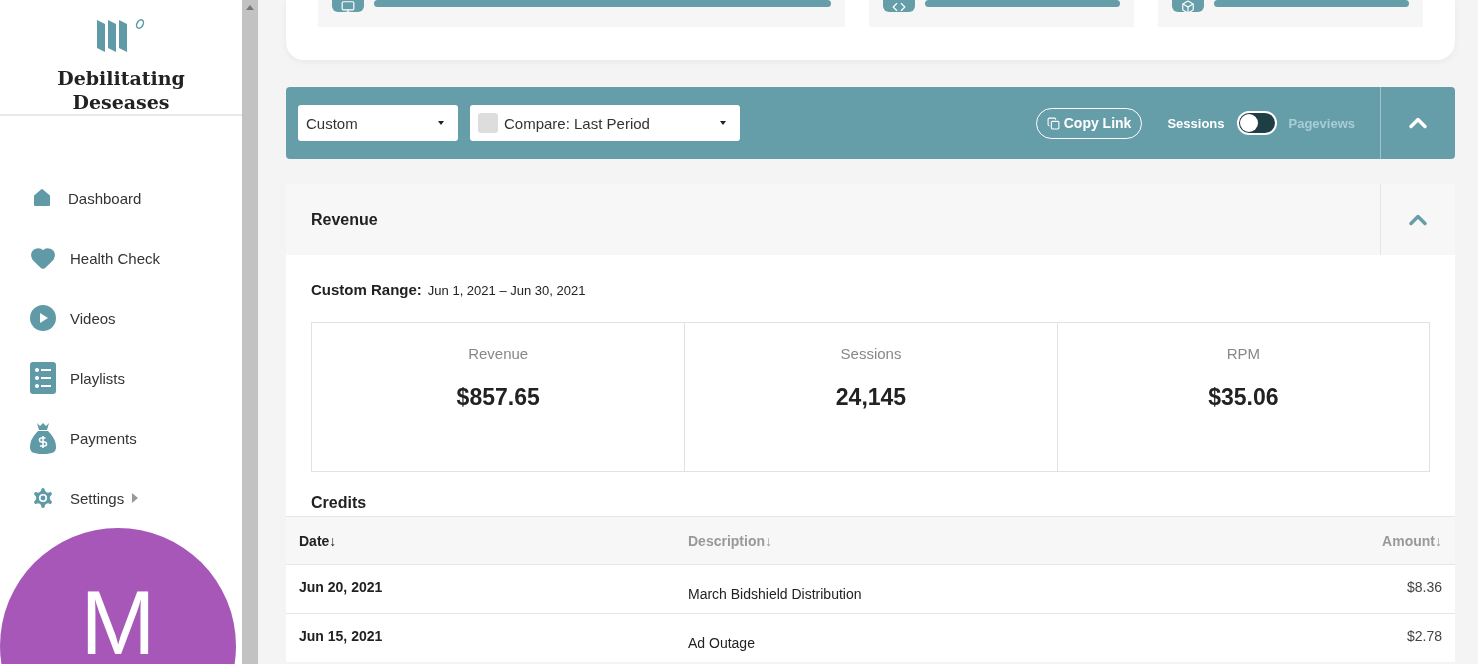 The width and height of the screenshot is (1478, 664). Describe the element at coordinates (378, 123) in the screenshot. I see `range-dropdown: Custom` at that location.